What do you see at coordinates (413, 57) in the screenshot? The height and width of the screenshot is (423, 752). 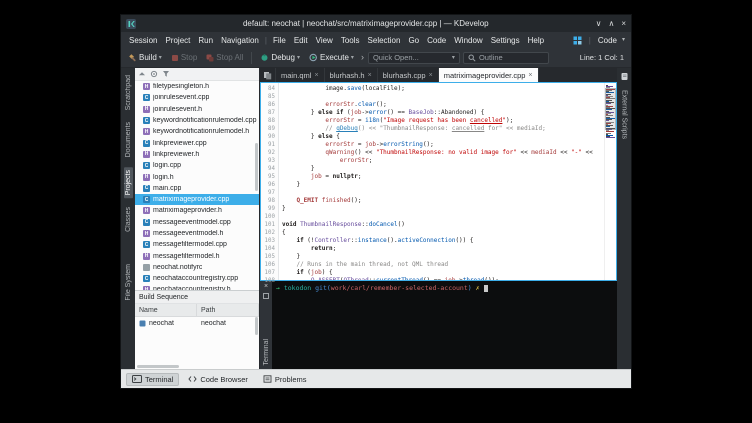 I see `quick-open-input: Quick Open... ▾` at bounding box center [413, 57].